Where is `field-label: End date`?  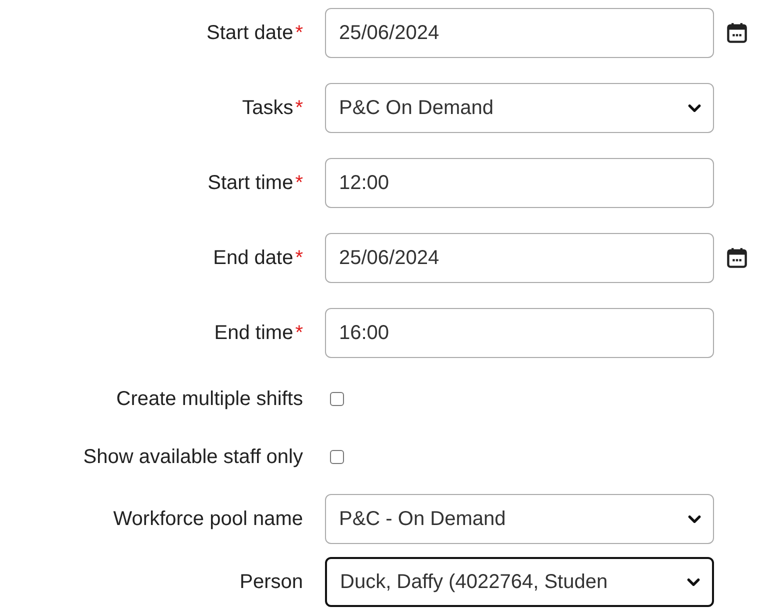
field-label: End date is located at coordinates (253, 258).